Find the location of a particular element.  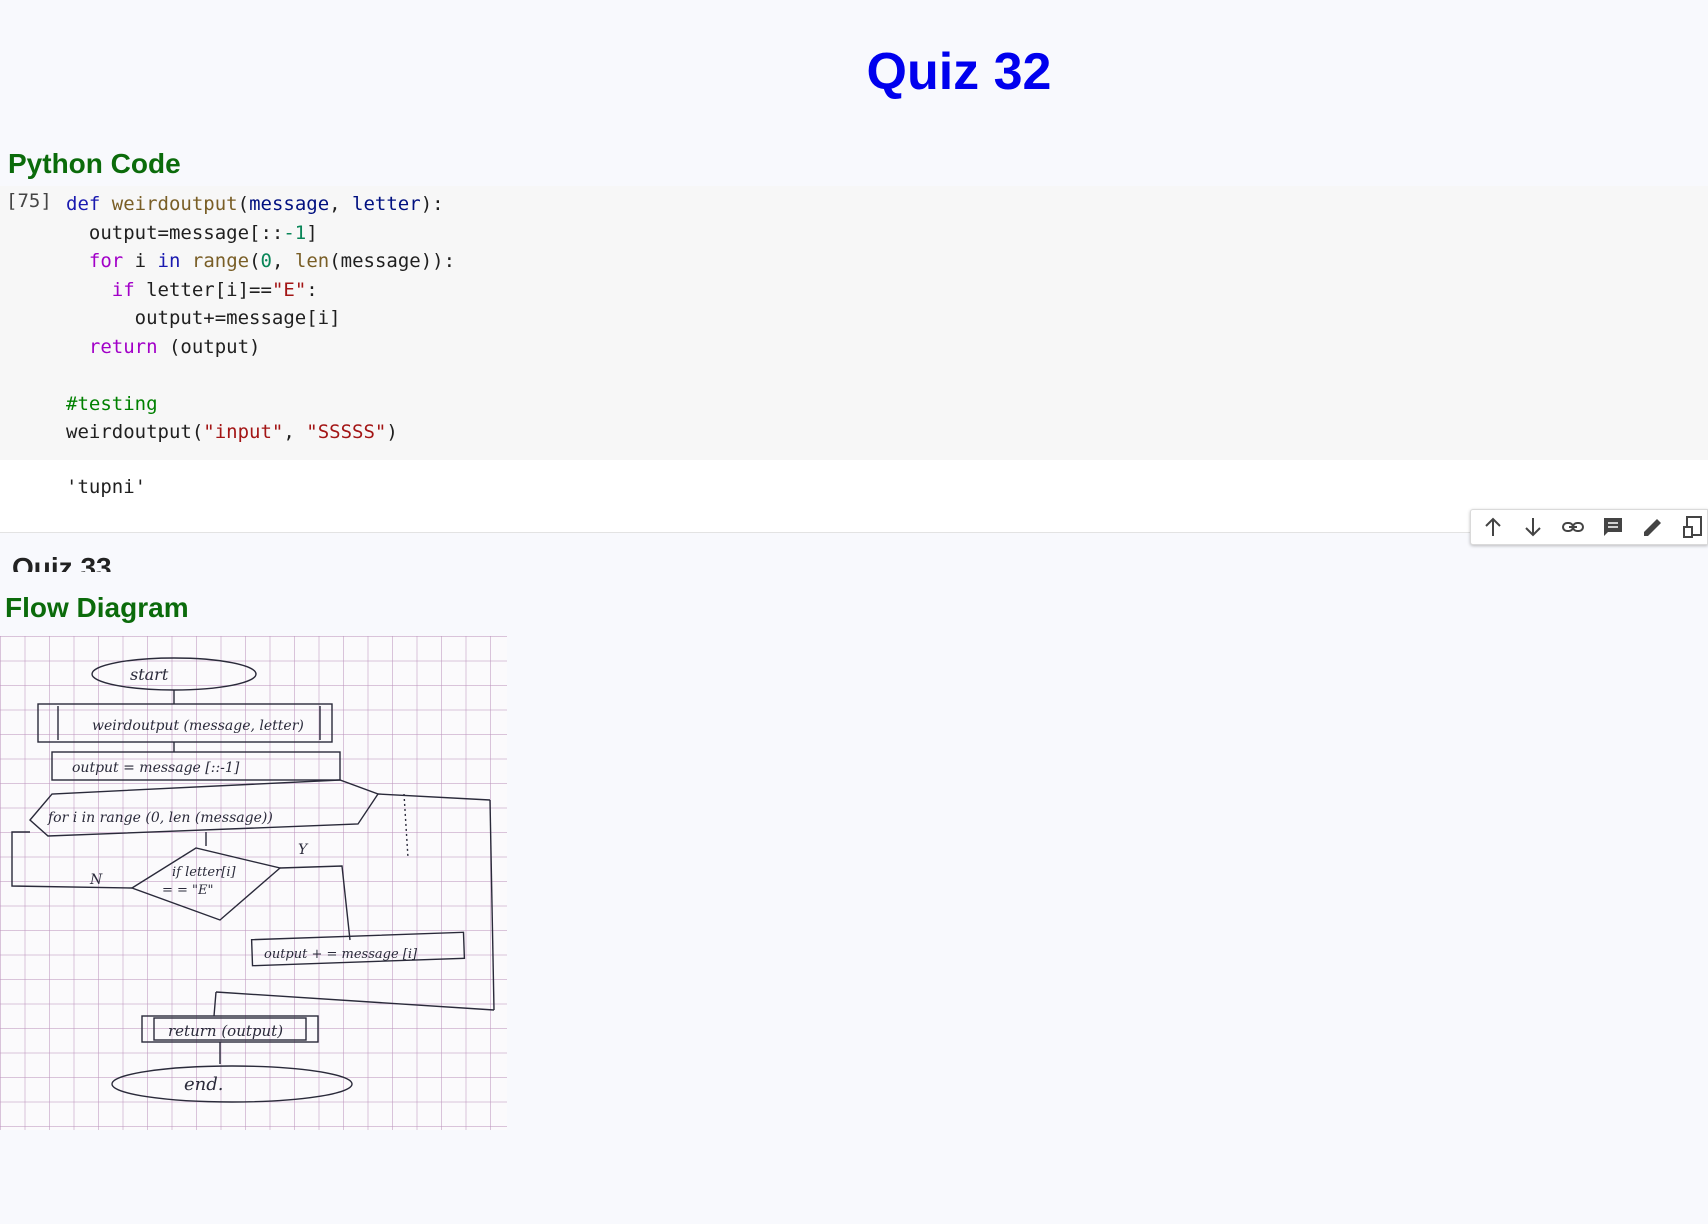

code-line-8: #testing is located at coordinates (112, 403).